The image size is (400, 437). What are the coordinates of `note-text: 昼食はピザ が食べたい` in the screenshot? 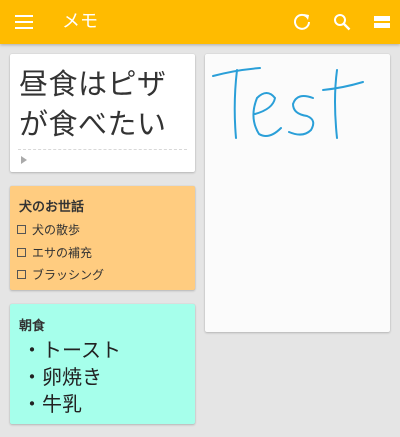 It's located at (93, 104).